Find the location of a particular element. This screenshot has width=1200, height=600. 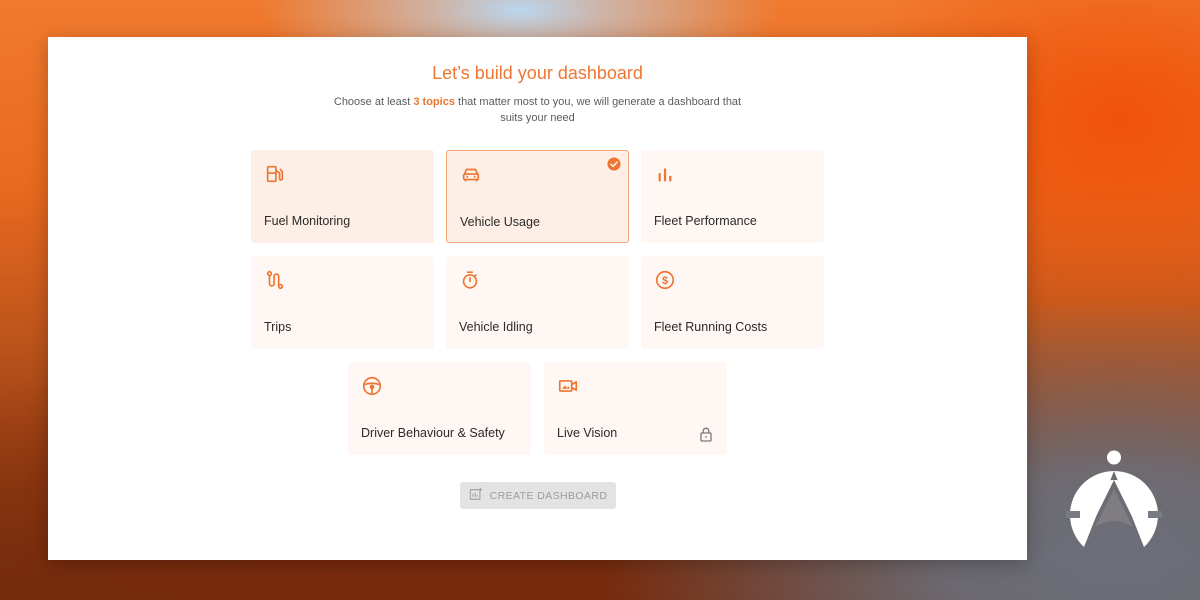

dollar-circle-icon: $ is located at coordinates (665, 280).